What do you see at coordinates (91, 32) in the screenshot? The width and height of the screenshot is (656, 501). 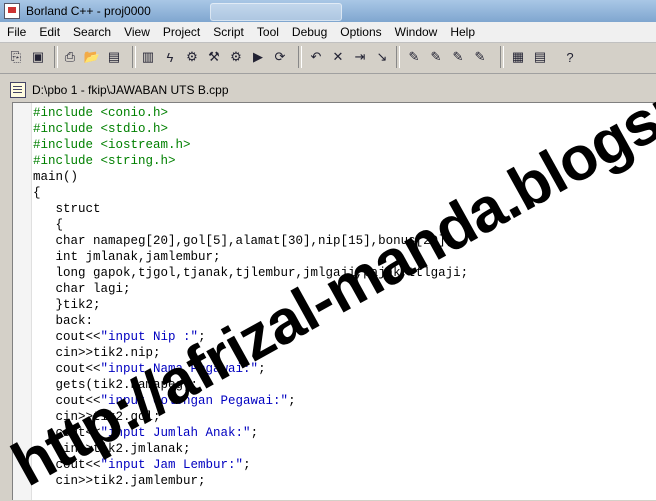 I see `menu-search: Search` at bounding box center [91, 32].